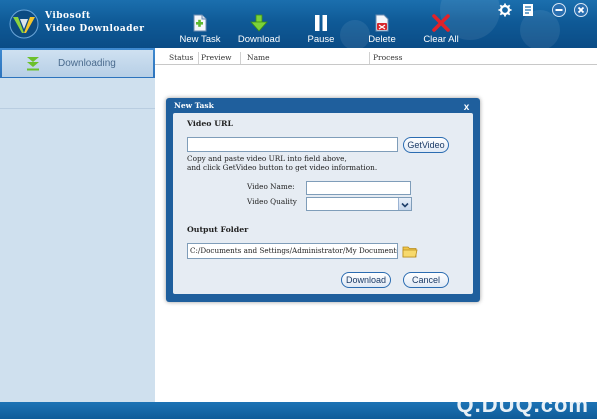  Describe the element at coordinates (200, 39) in the screenshot. I see `new-task-label: New Task` at that location.